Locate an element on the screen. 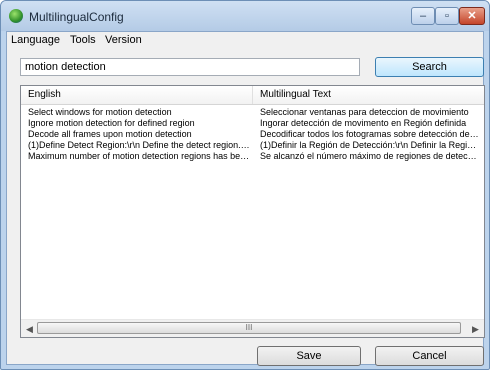 Image resolution: width=492 pixels, height=372 pixels. scroll-right-icon: ▶ is located at coordinates (475, 329).